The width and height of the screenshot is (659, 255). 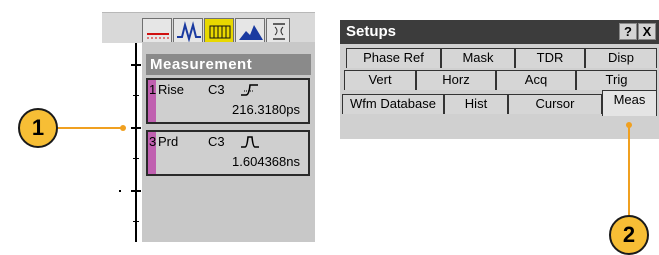 I want to click on close-button: X, so click(x=647, y=31).